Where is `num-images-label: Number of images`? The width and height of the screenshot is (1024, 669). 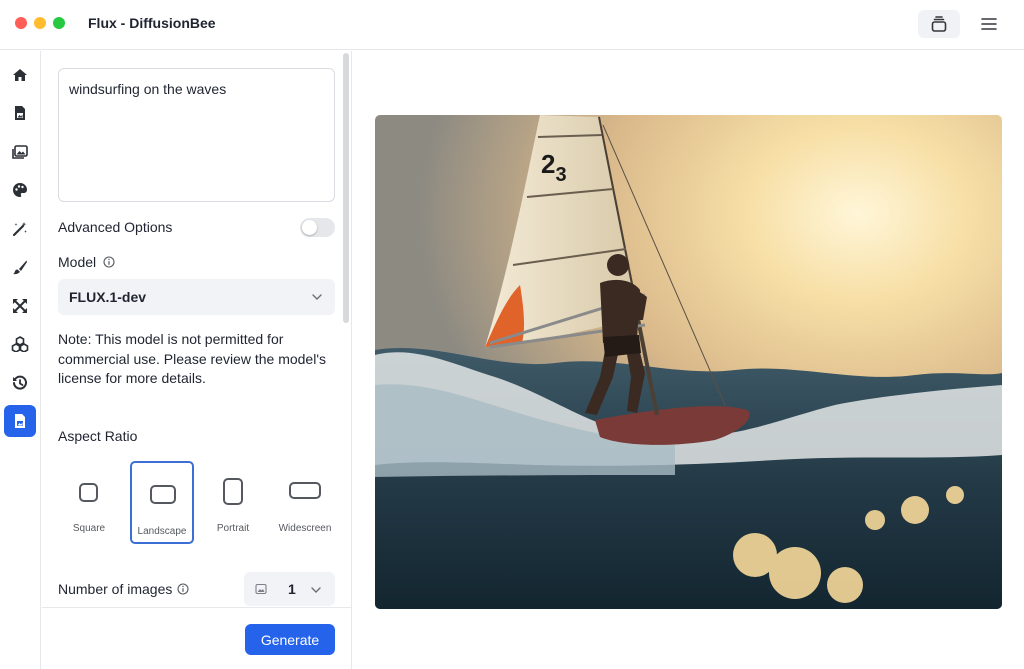 num-images-label: Number of images is located at coordinates (115, 589).